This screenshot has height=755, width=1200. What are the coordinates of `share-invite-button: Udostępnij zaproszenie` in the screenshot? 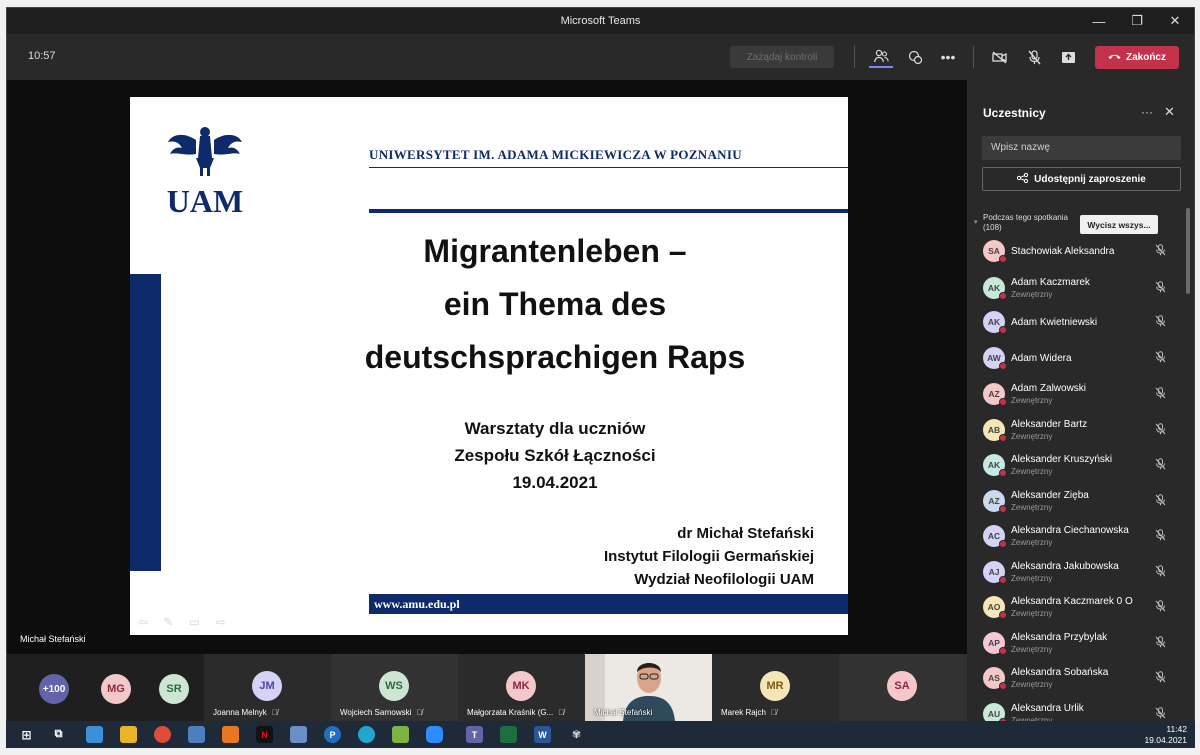 It's located at (1081, 179).